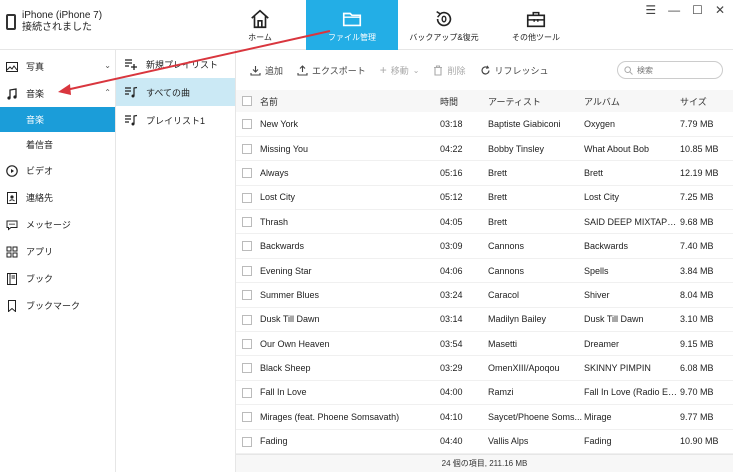 The image size is (733, 472). I want to click on cell-artist: Masetti, so click(503, 343).